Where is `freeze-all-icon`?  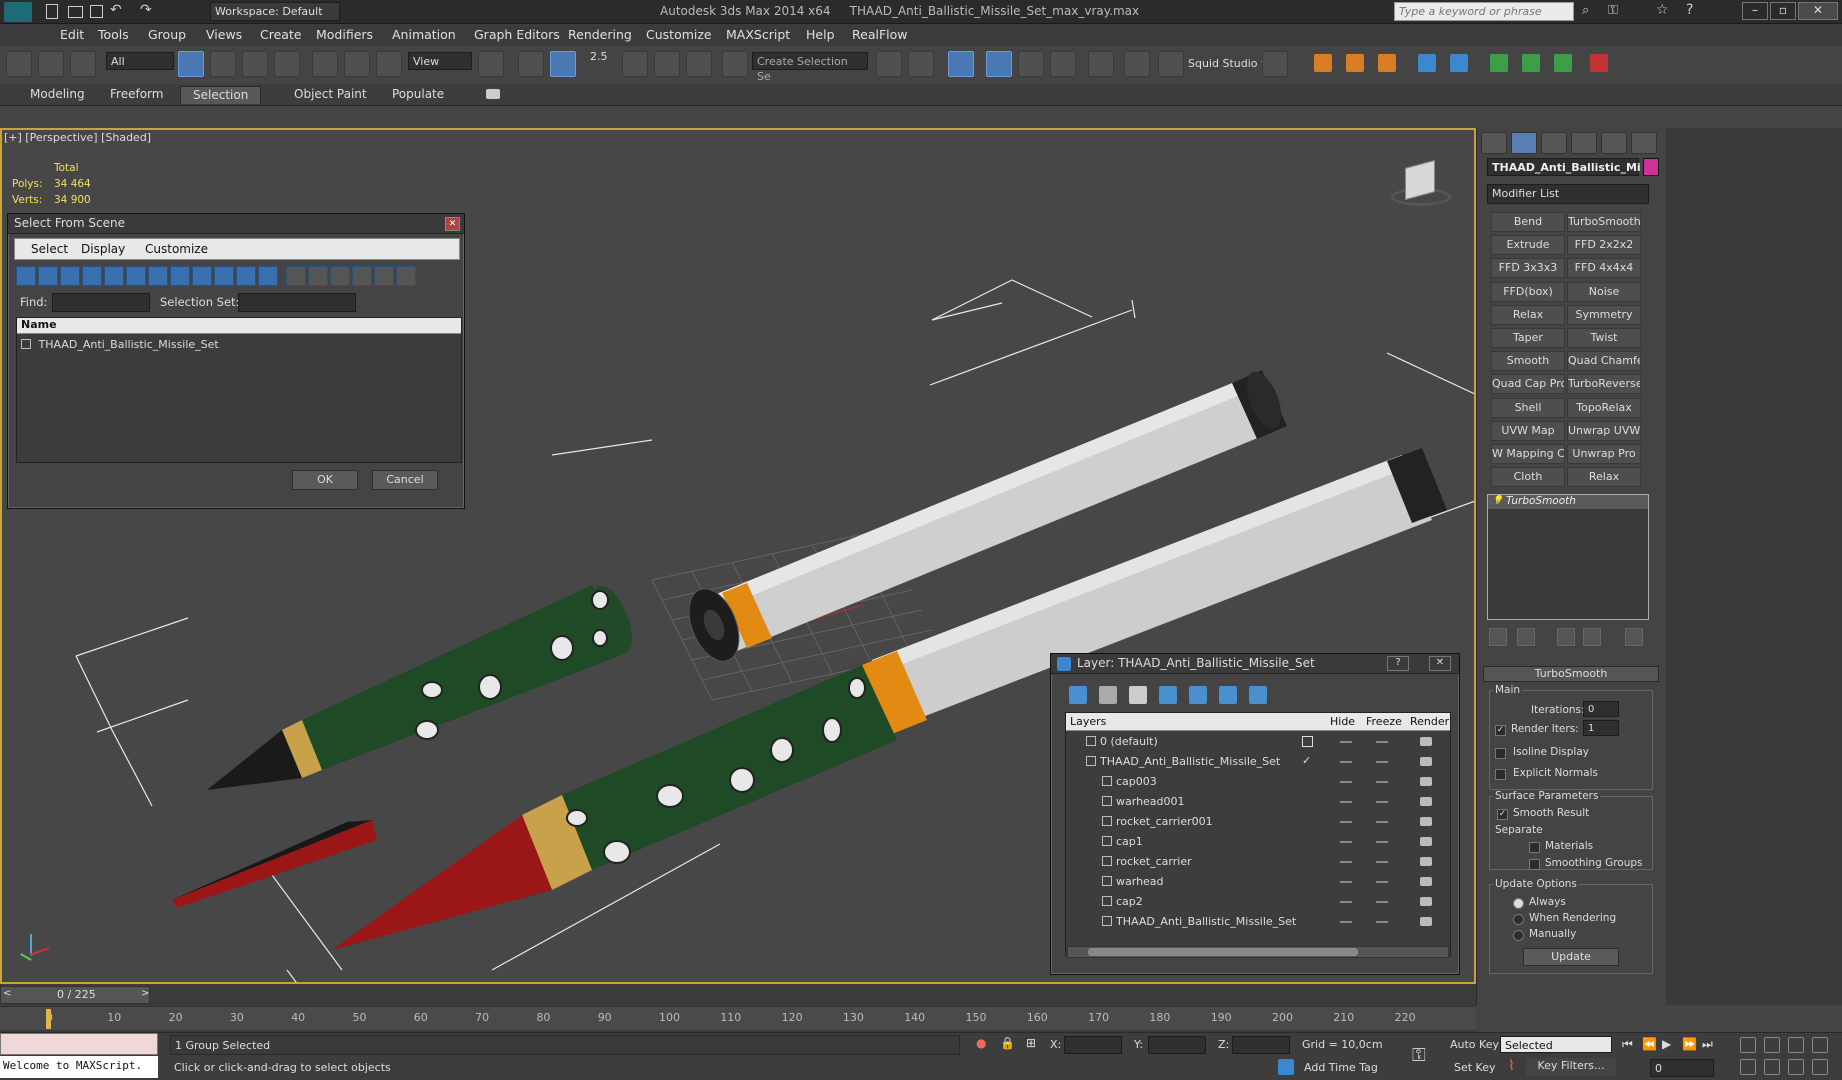 freeze-all-icon is located at coordinates (1258, 695).